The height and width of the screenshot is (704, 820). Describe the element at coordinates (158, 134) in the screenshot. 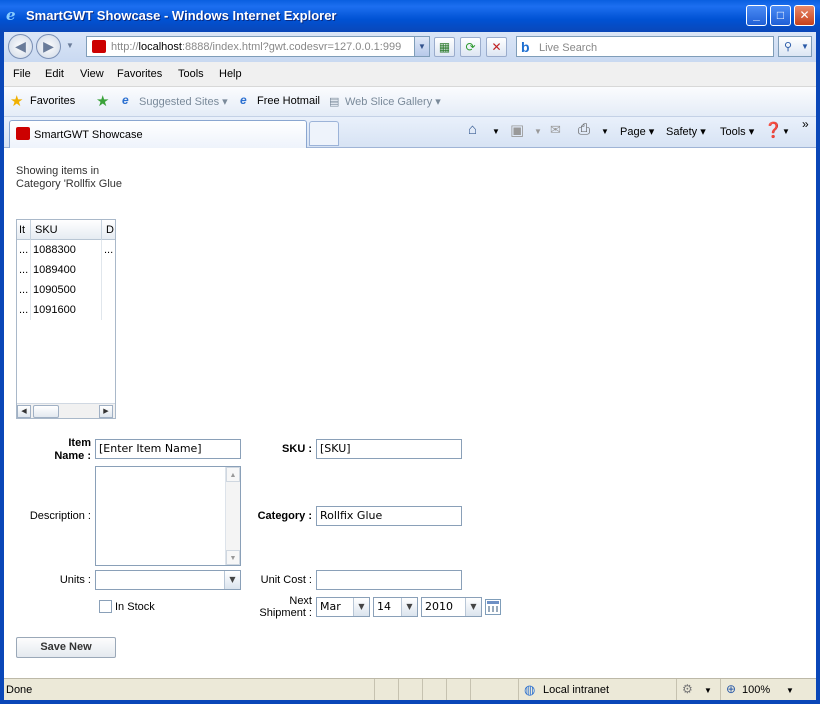

I see `tab-smartgwt-showcase: SmartGWT Showcase` at that location.